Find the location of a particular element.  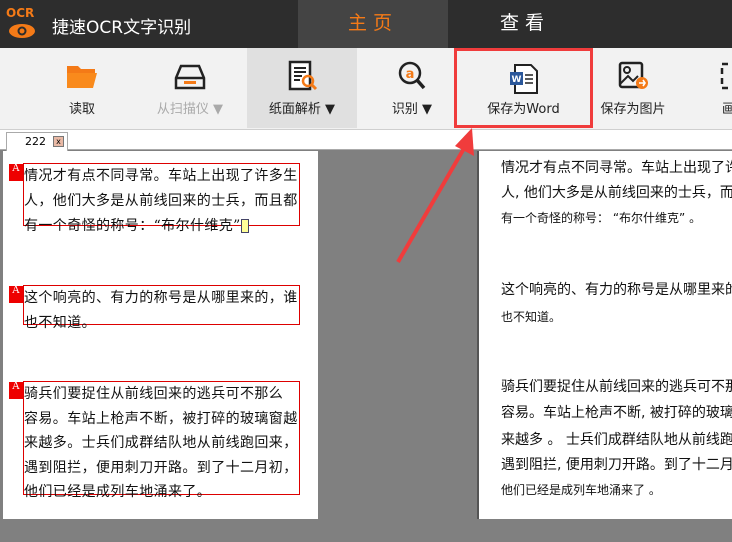

folder-icon is located at coordinates (82, 77).